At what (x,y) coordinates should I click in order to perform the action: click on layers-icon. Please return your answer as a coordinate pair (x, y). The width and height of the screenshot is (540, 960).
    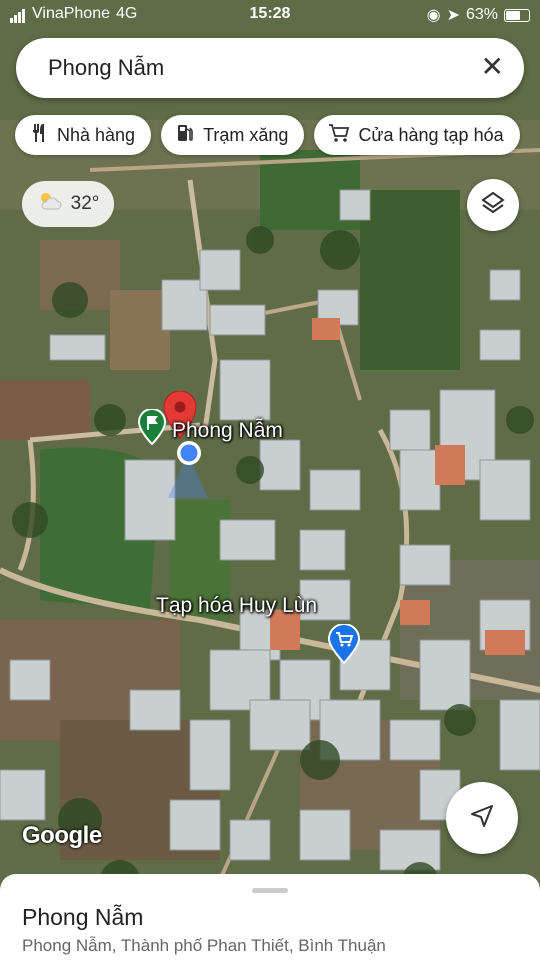
    Looking at the image, I should click on (493, 205).